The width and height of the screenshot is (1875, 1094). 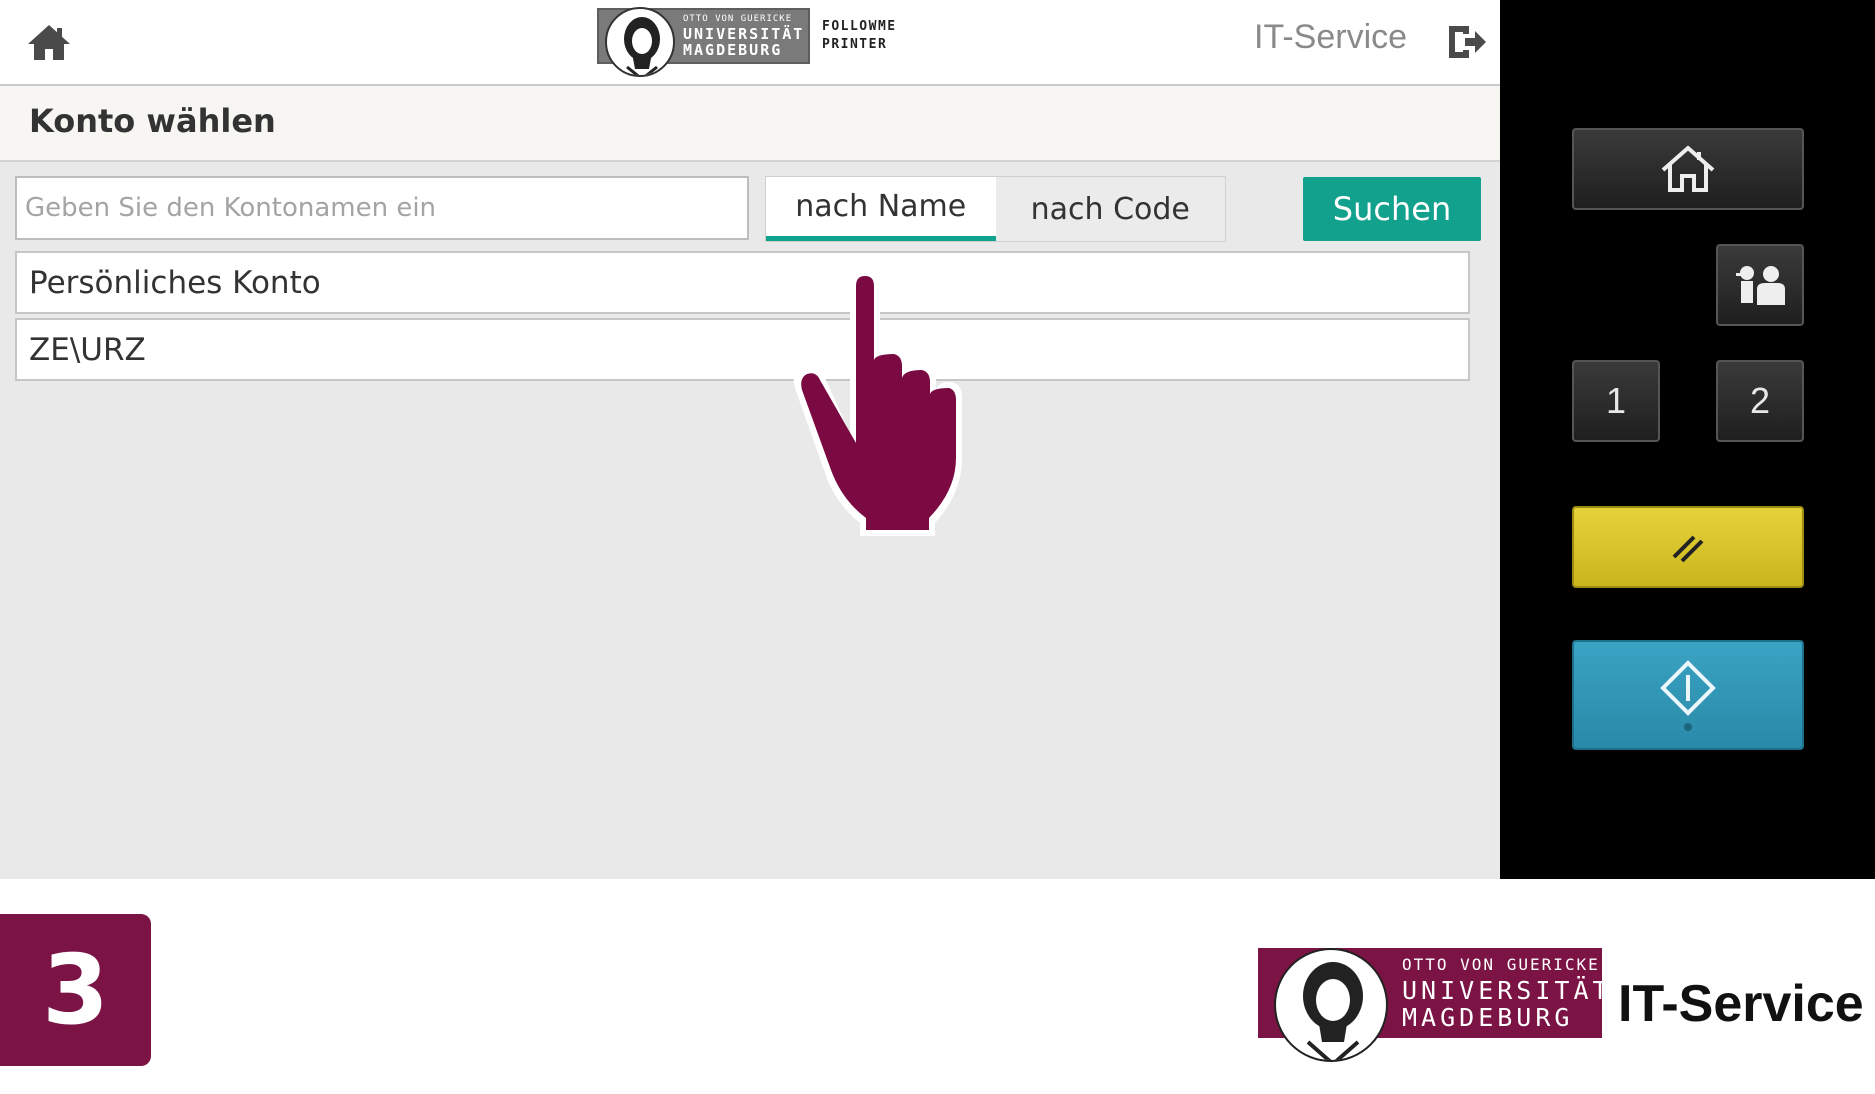 What do you see at coordinates (1741, 1004) in the screenshot?
I see `footer-service-label: IT-Service` at bounding box center [1741, 1004].